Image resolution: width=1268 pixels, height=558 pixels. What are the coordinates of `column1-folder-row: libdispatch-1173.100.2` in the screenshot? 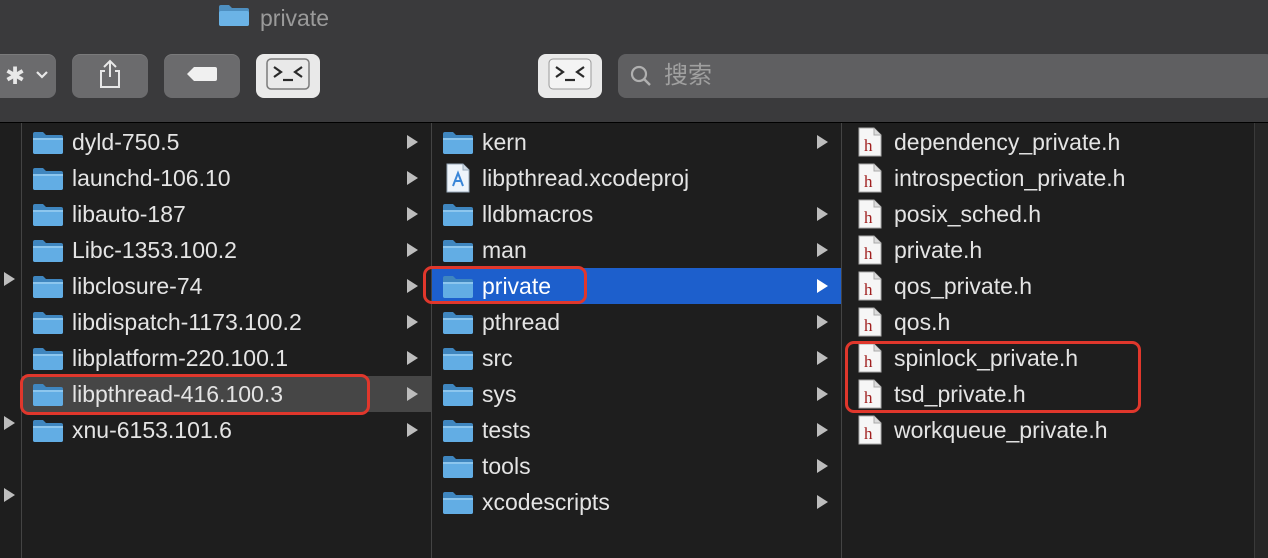 It's located at (231, 322).